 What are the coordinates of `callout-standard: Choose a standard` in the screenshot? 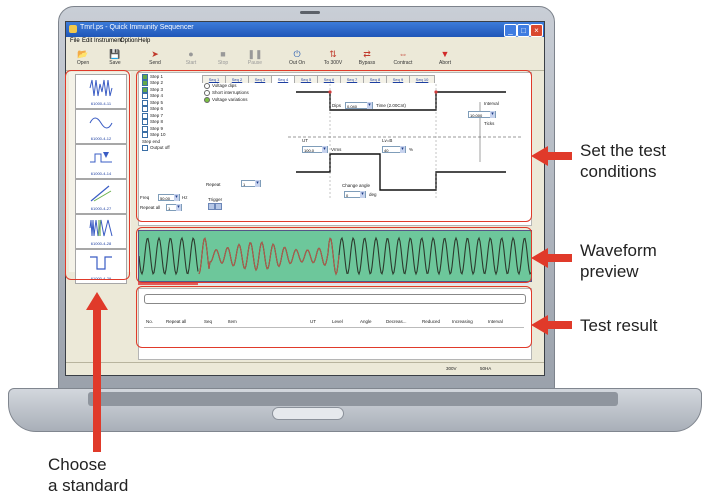 It's located at (88, 475).